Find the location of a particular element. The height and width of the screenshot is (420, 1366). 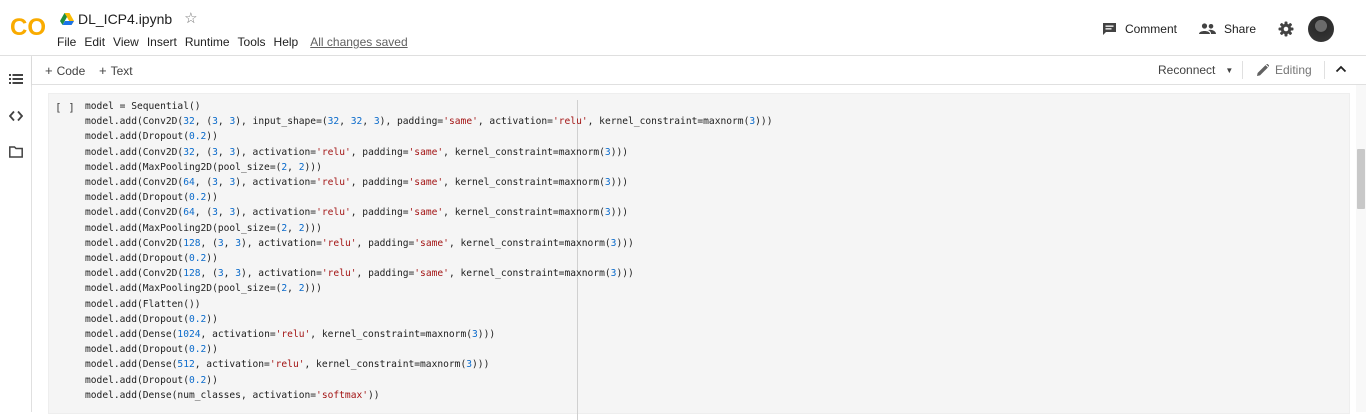

comment-label: Comment is located at coordinates (1150, 29).